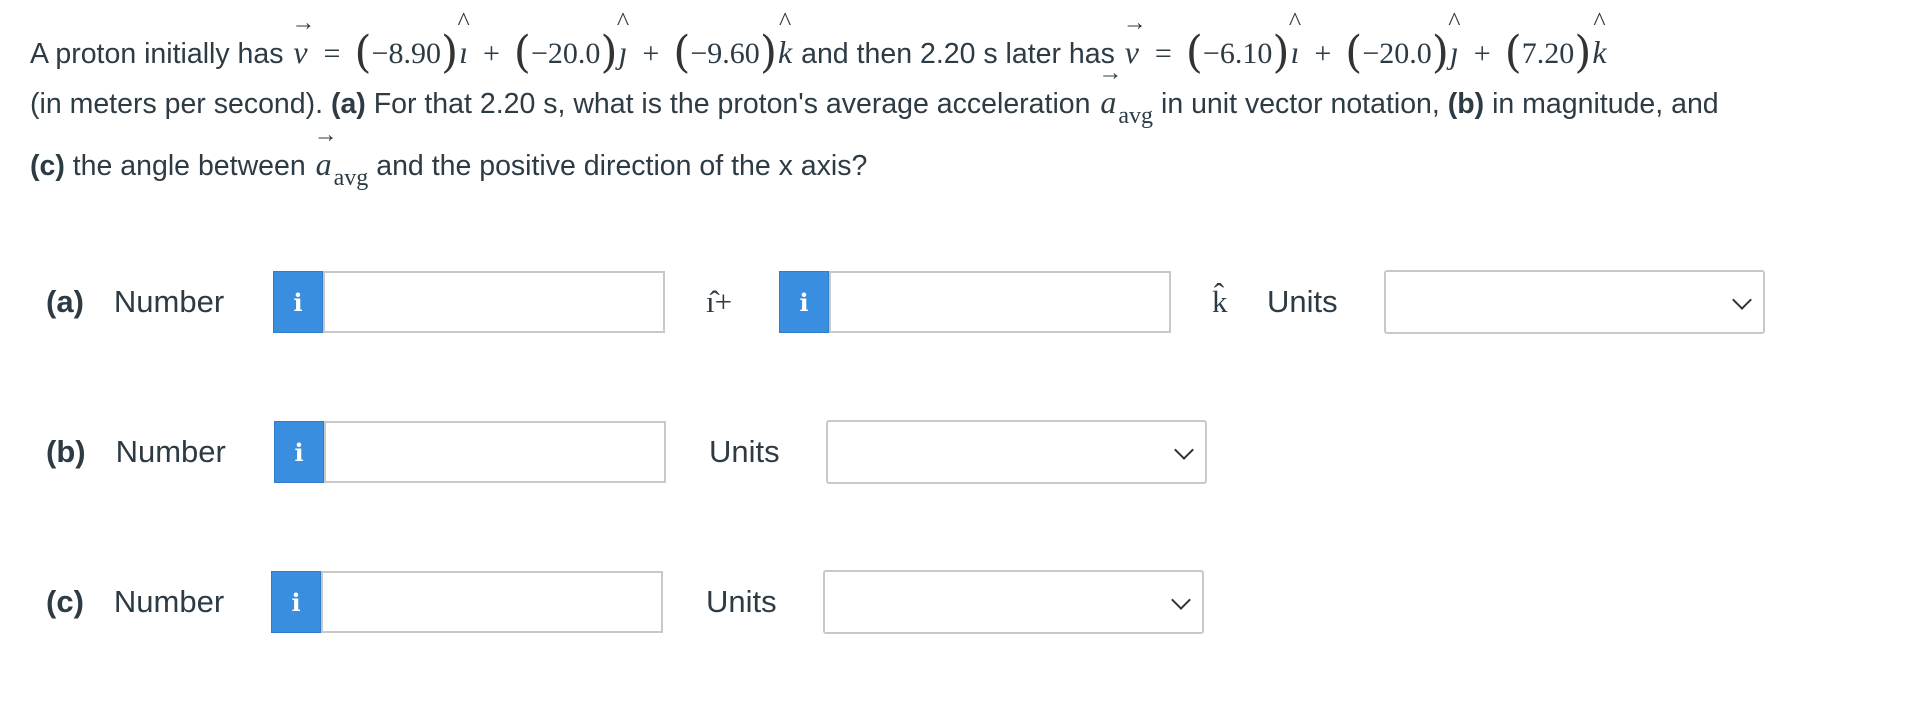 This screenshot has height=716, width=1916. What do you see at coordinates (1454, 39) in the screenshot?
I see `j-hat-2: ^ ȷ` at bounding box center [1454, 39].